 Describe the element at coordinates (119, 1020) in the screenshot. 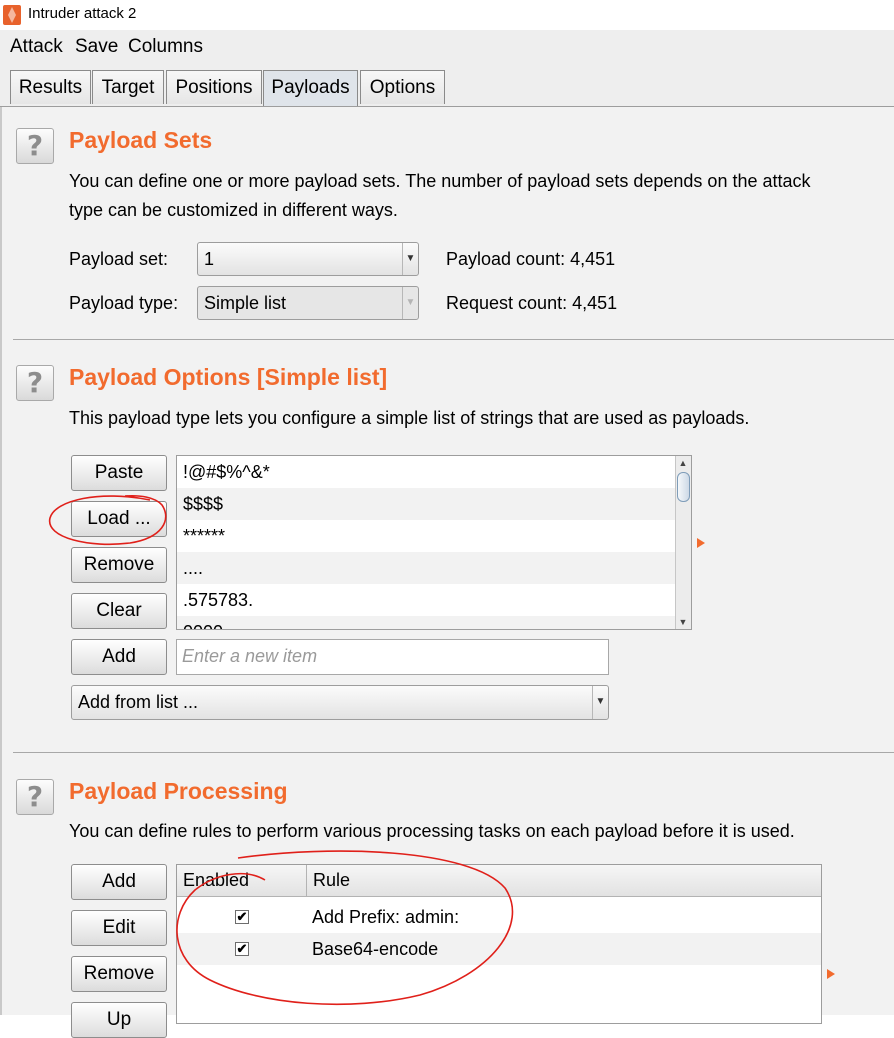

I see `up-rule-button: Up` at that location.